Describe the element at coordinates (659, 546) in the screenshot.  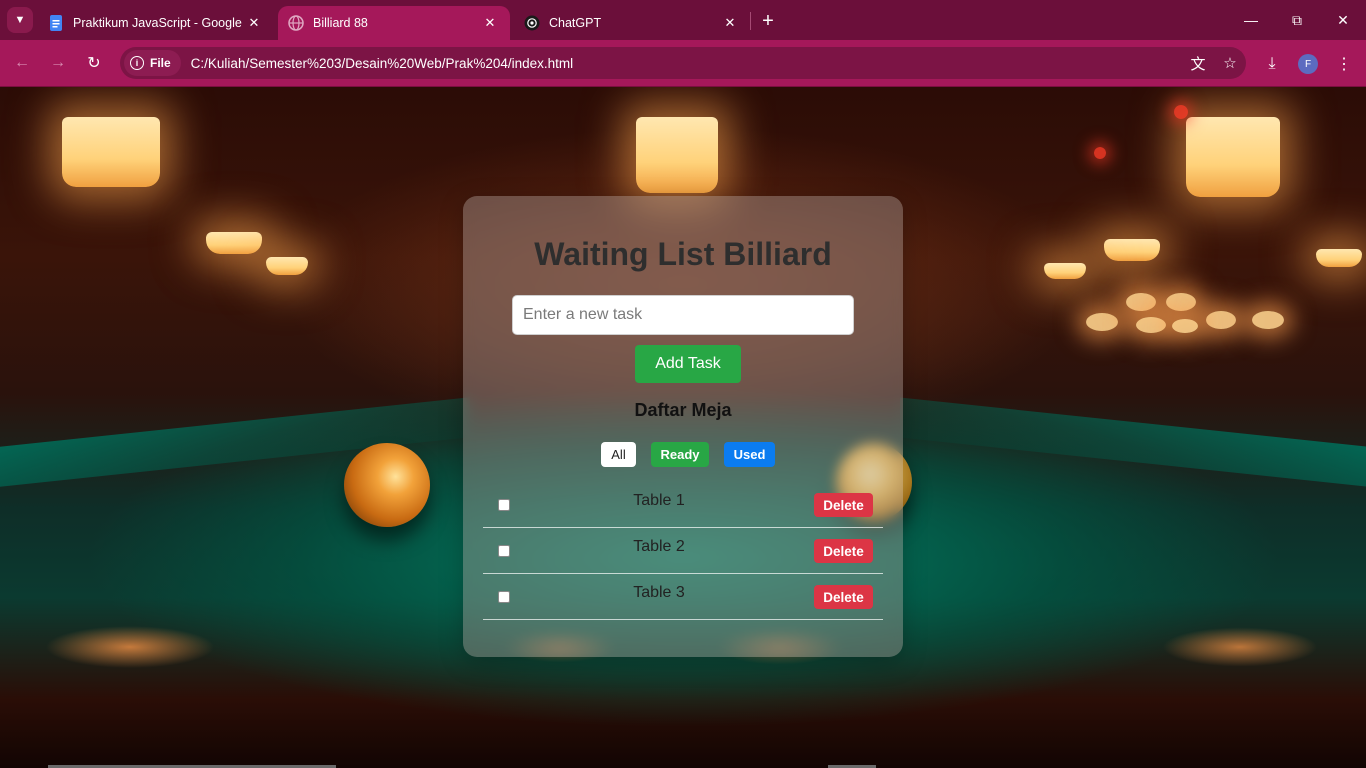
I see `table-name: Table 2` at that location.